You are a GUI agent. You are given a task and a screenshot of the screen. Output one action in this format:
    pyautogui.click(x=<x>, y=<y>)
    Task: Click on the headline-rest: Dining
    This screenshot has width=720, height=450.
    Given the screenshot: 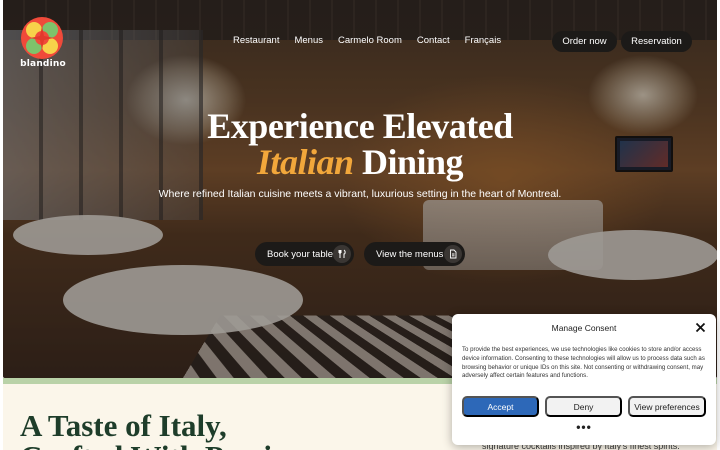 What is the action you would take?
    pyautogui.click(x=408, y=162)
    